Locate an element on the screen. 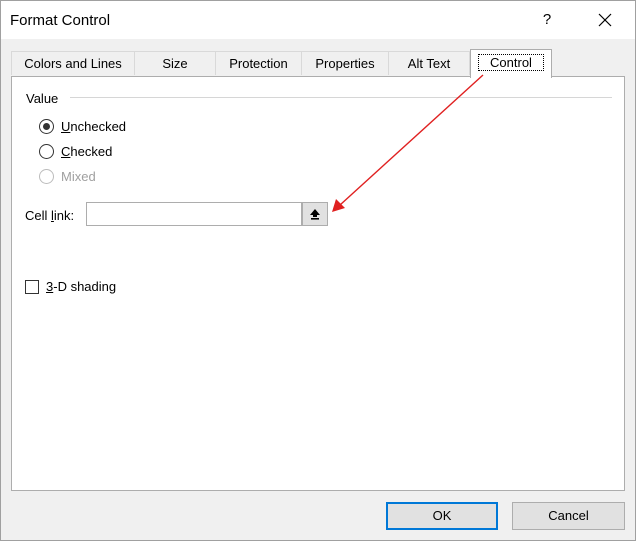  close-button is located at coordinates (605, 20).